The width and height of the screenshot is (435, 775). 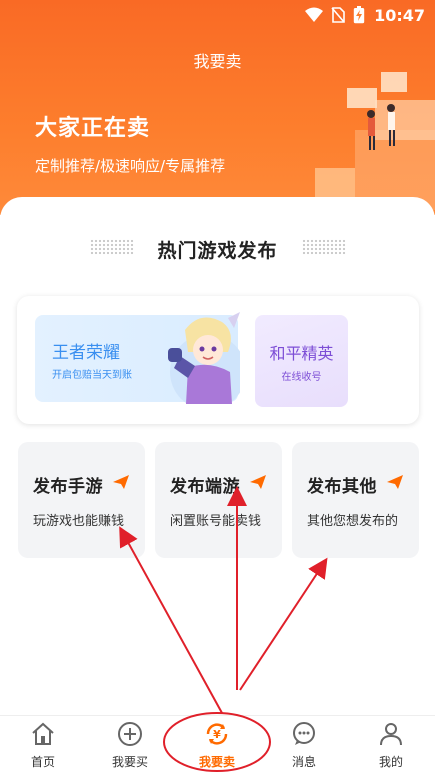 What do you see at coordinates (324, 247) in the screenshot?
I see `section-dots-right` at bounding box center [324, 247].